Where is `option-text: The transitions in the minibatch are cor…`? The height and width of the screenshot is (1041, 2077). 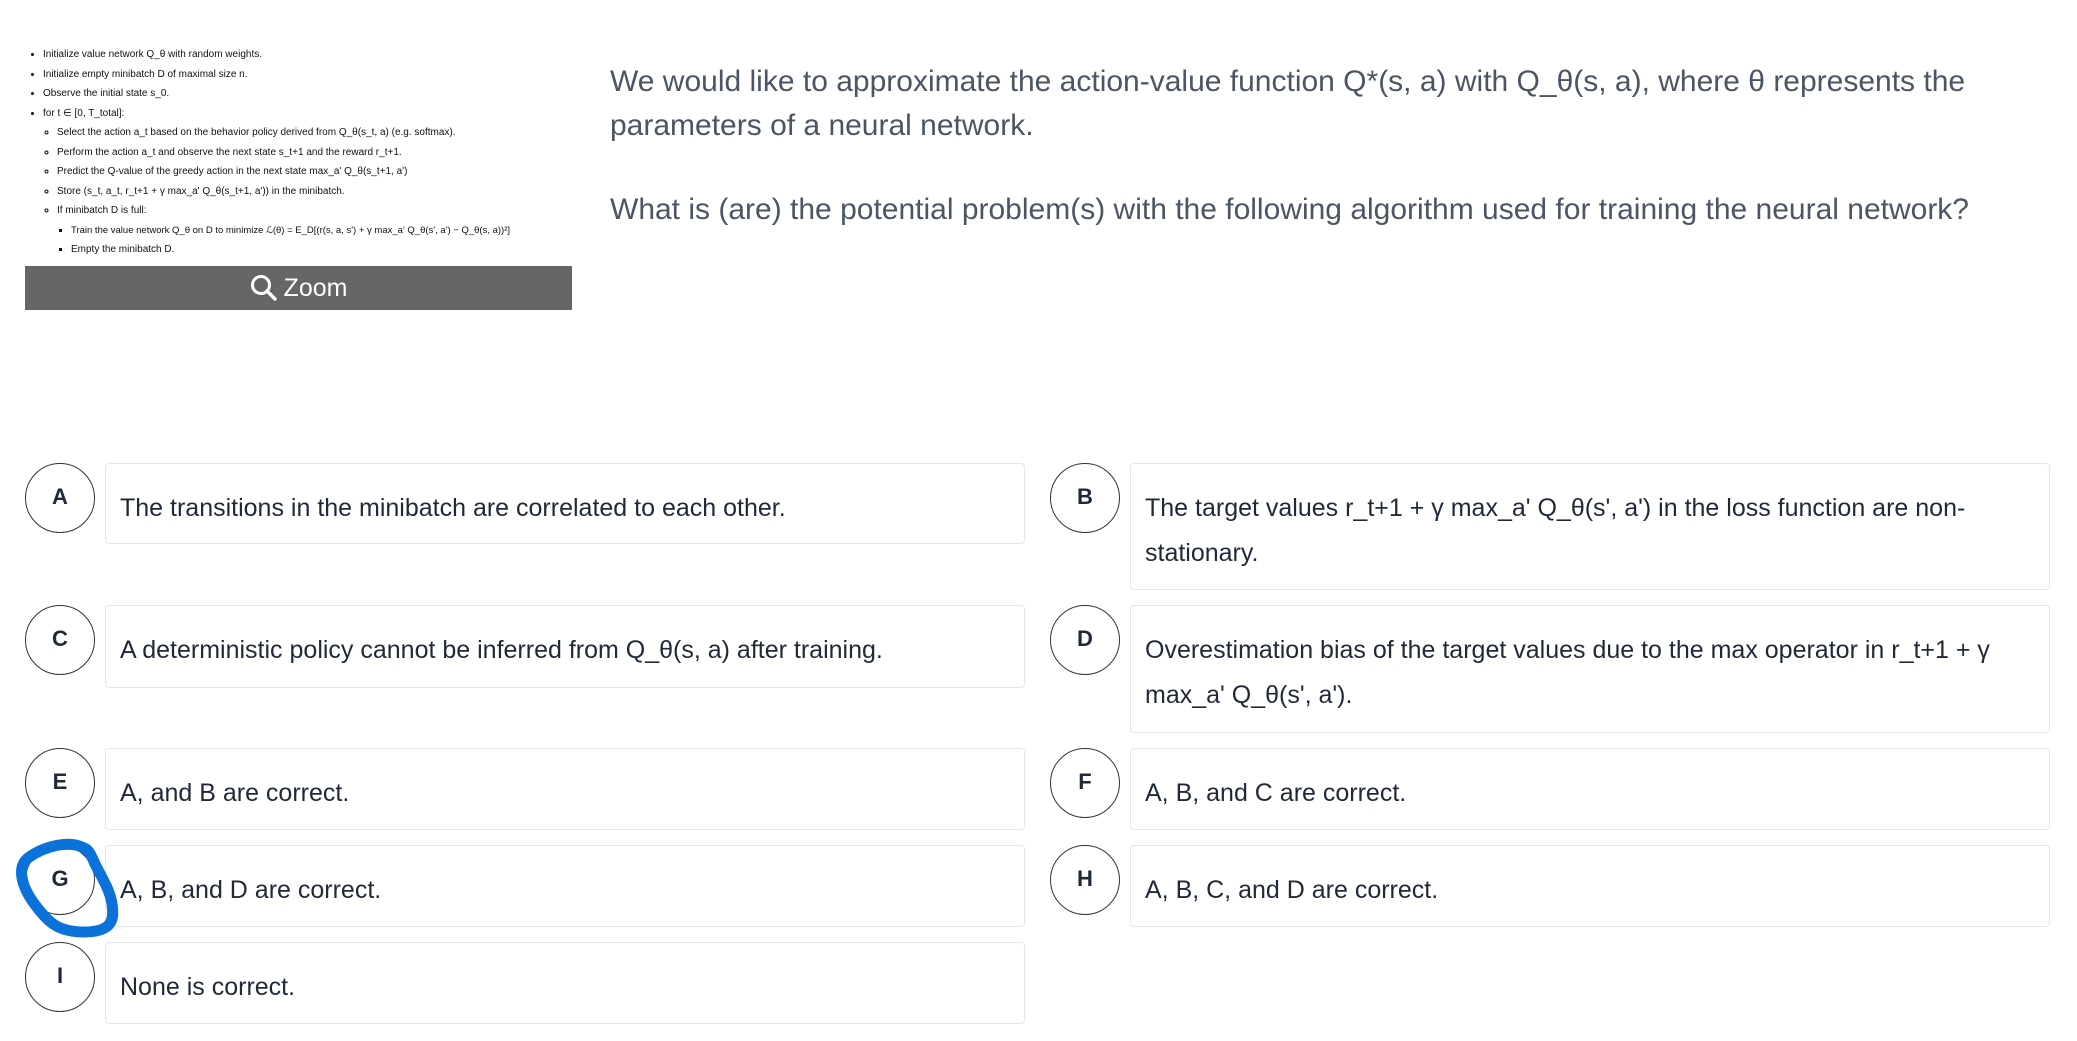 option-text: The transitions in the minibatch are cor… is located at coordinates (565, 503).